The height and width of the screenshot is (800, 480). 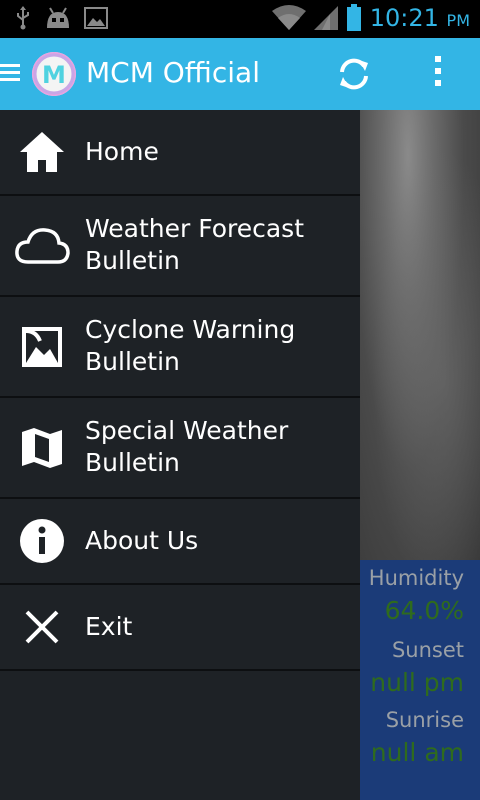 I want to click on refresh-icon, so click(x=354, y=74).